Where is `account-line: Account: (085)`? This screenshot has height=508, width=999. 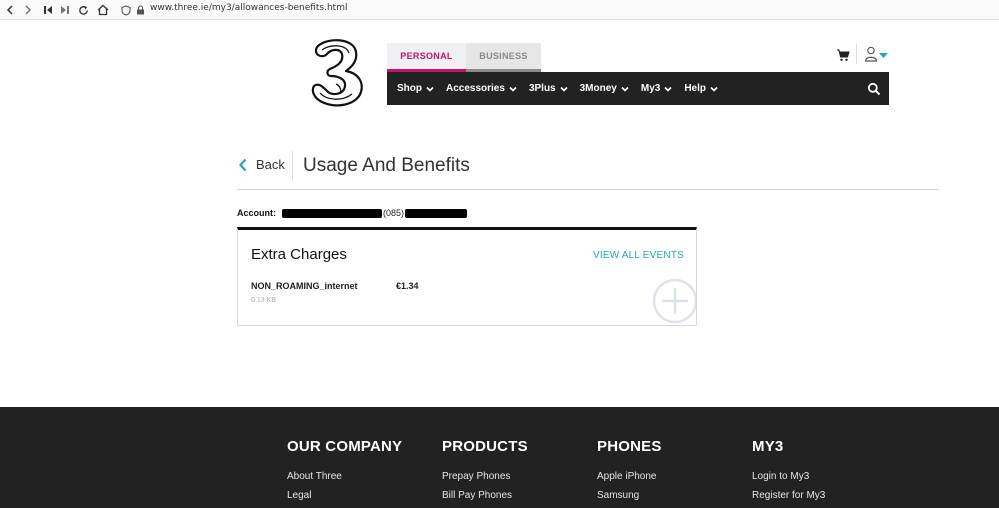 account-line: Account: (085) is located at coordinates (352, 213).